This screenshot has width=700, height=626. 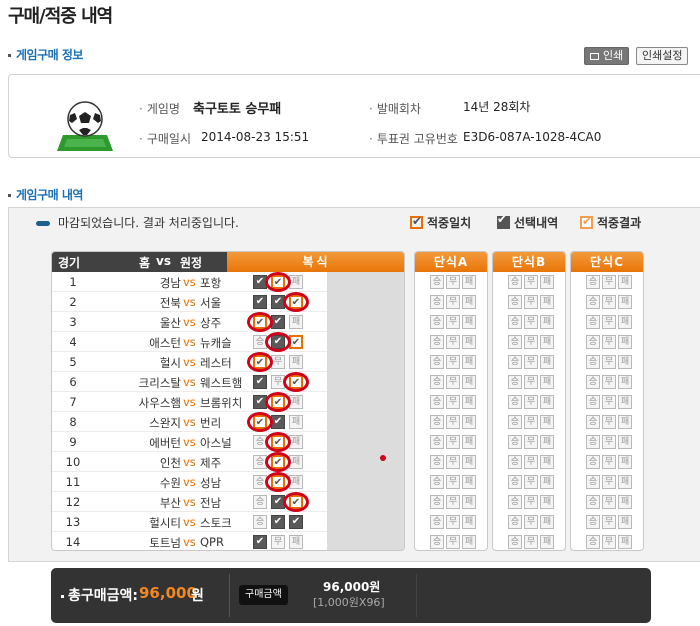 What do you see at coordinates (216, 343) in the screenshot?
I see `away-team: 뉴캐슬` at bounding box center [216, 343].